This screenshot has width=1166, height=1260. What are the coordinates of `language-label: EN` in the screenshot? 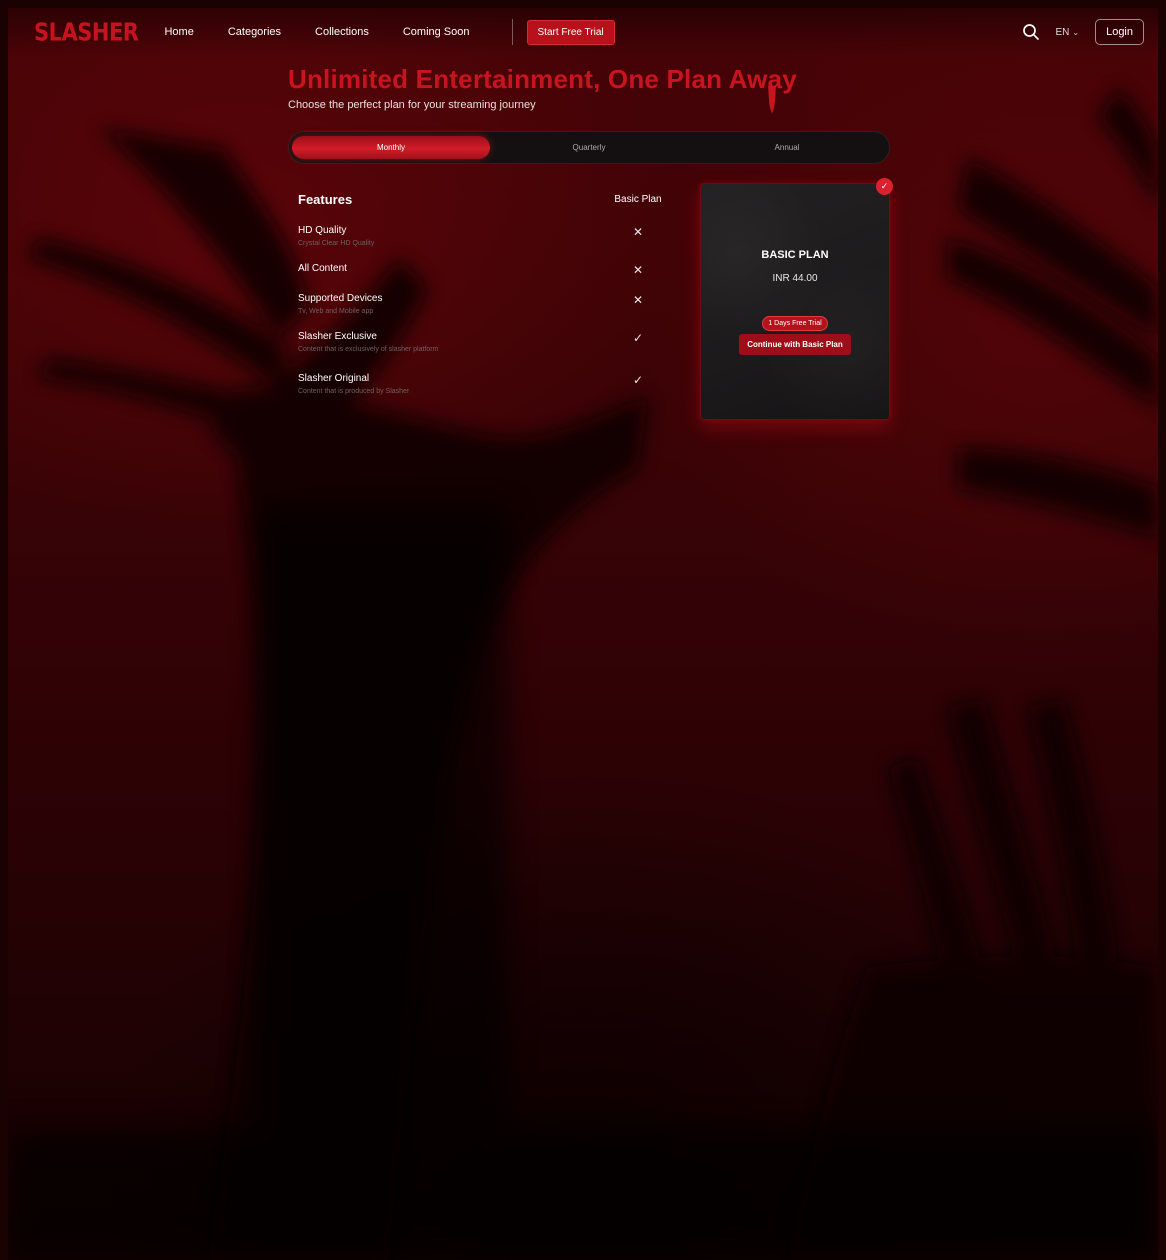 It's located at (1062, 32).